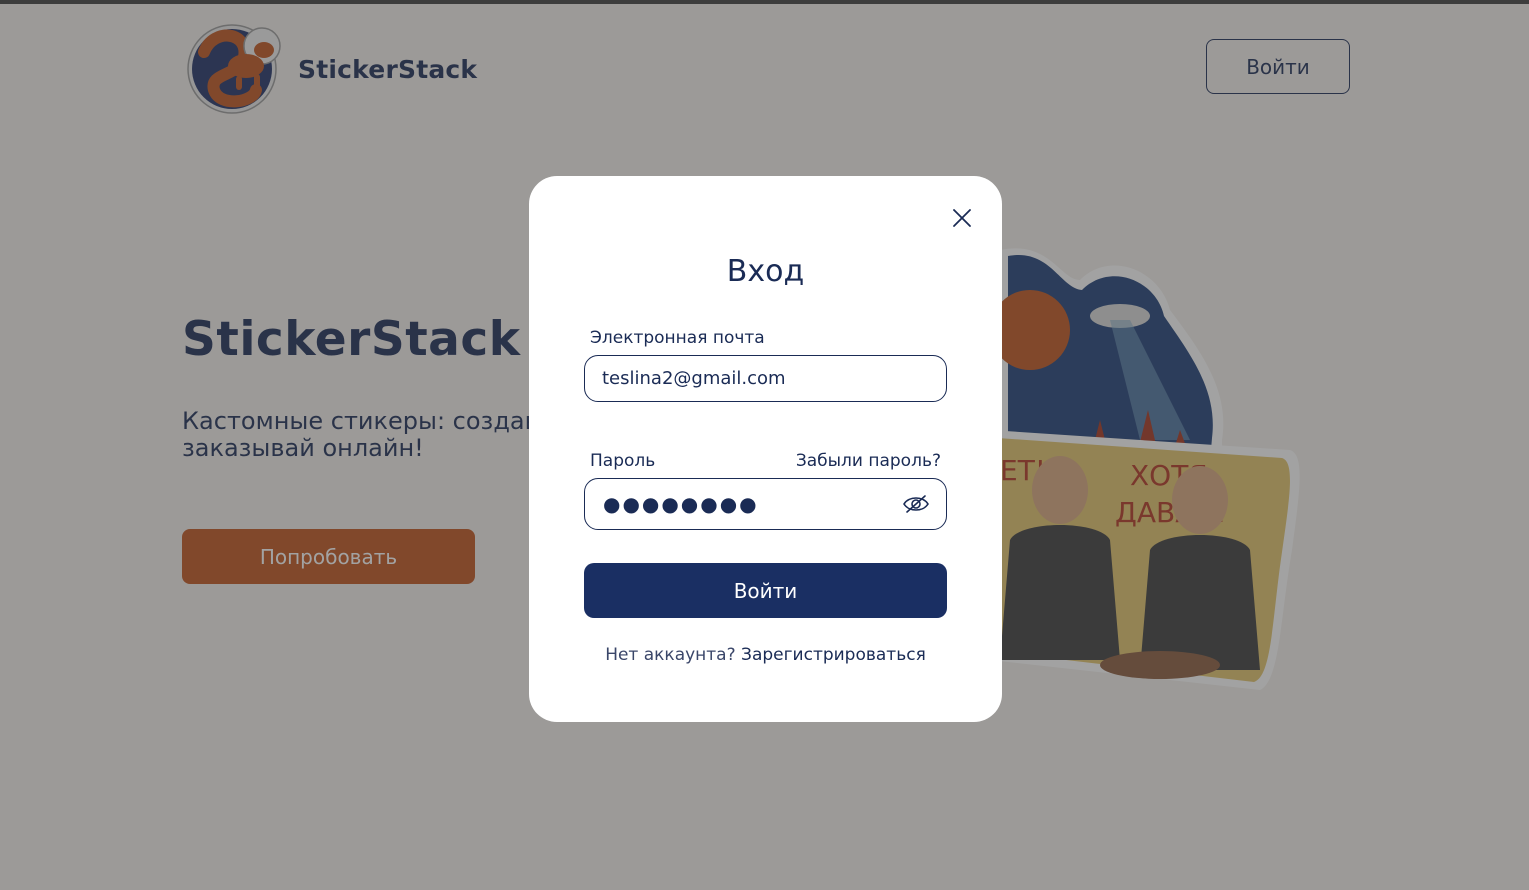 This screenshot has width=1529, height=890. I want to click on register-prompt: Нет аккаунта? Зарегистрироваться, so click(765, 655).